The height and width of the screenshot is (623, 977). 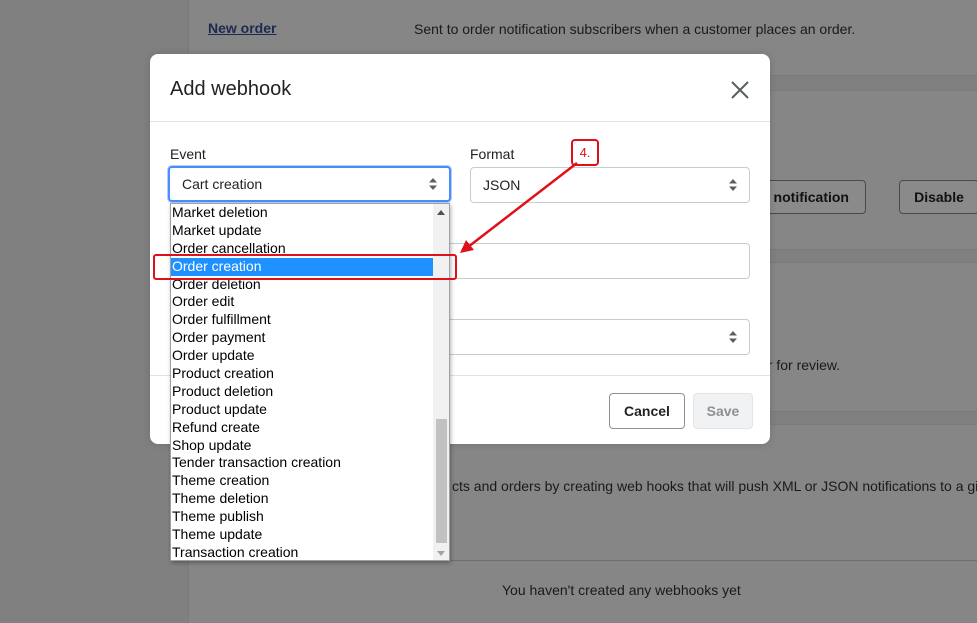 What do you see at coordinates (302, 356) in the screenshot?
I see `dropdown-option: Order update` at bounding box center [302, 356].